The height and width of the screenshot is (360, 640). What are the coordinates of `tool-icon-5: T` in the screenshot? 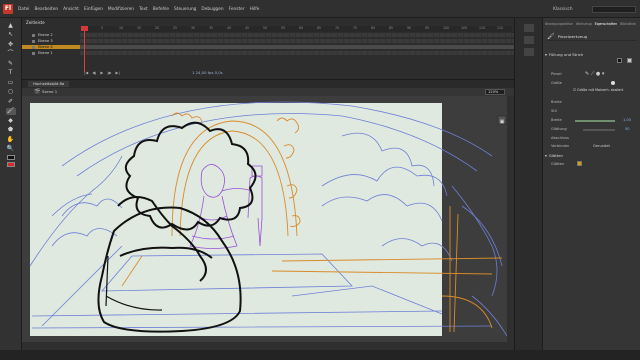 It's located at (11, 74).